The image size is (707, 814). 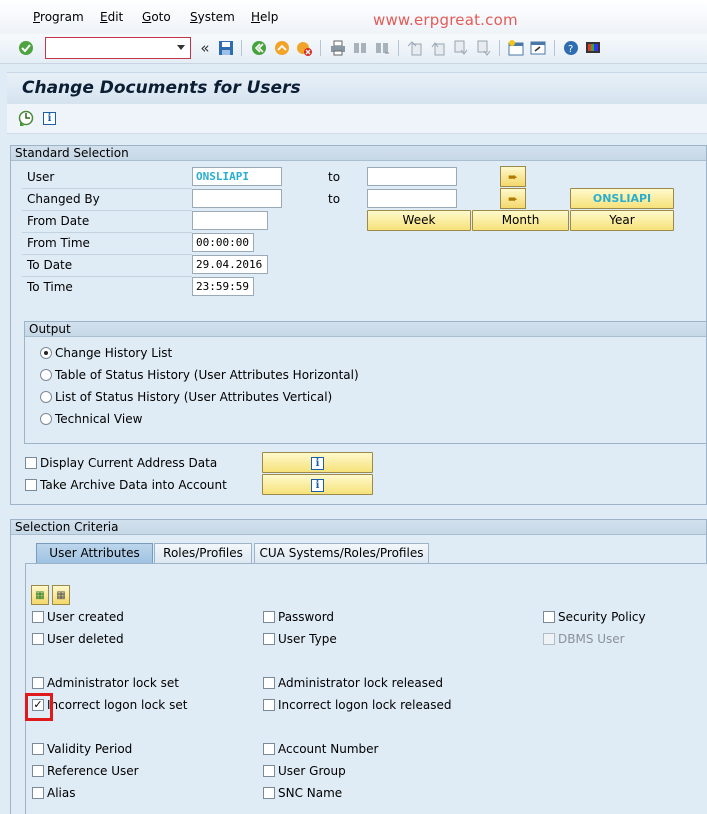 What do you see at coordinates (282, 48) in the screenshot?
I see `exit-icon` at bounding box center [282, 48].